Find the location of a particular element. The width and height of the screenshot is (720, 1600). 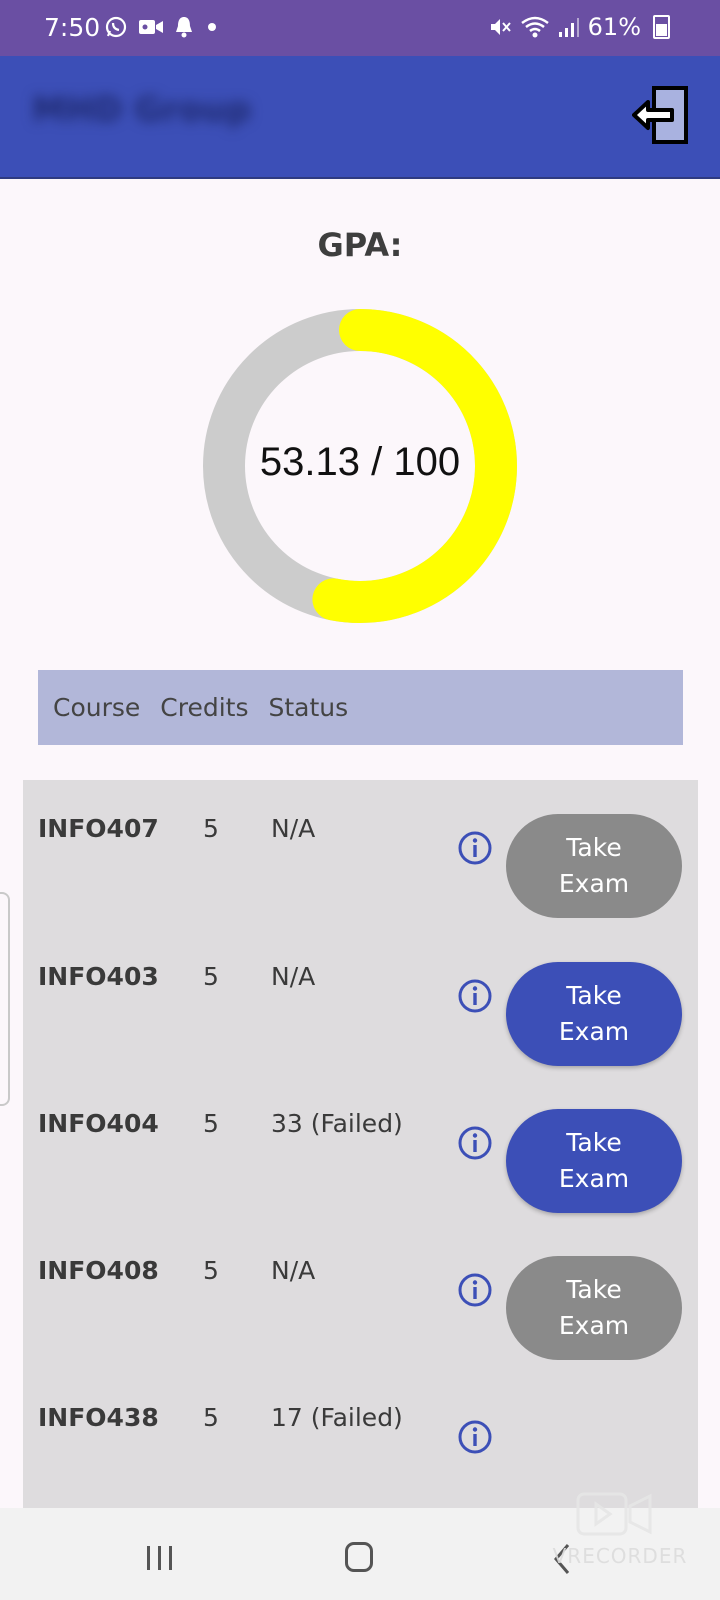

app-bar: MHD Group is located at coordinates (360, 117).